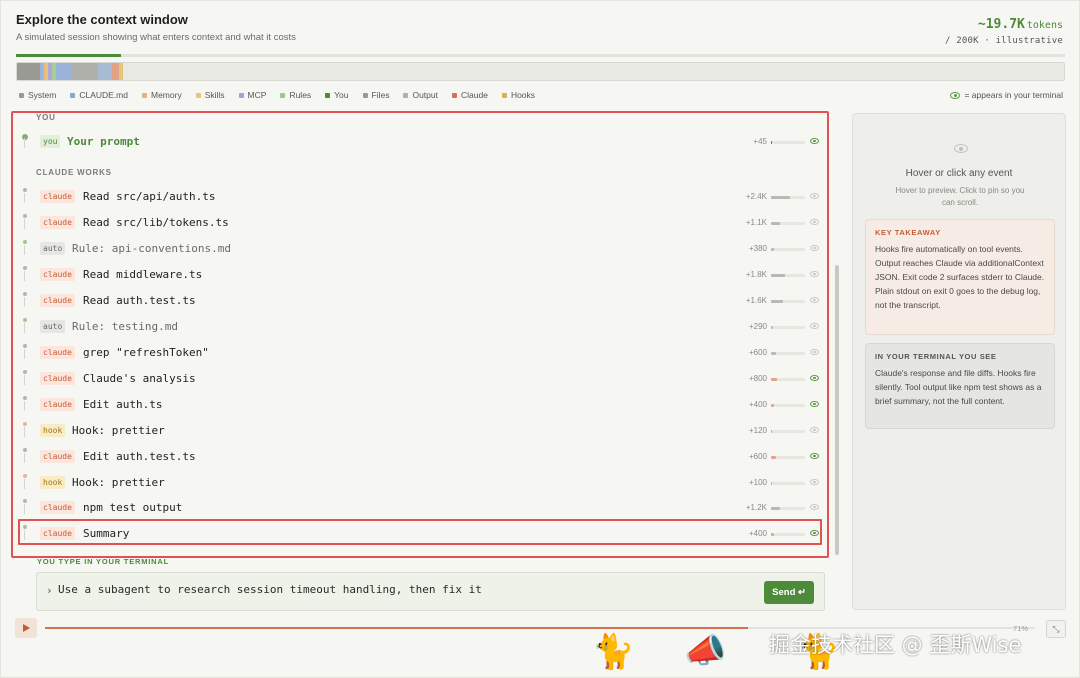  I want to click on event-row: claude Claude's analysis +800, so click(419, 379).